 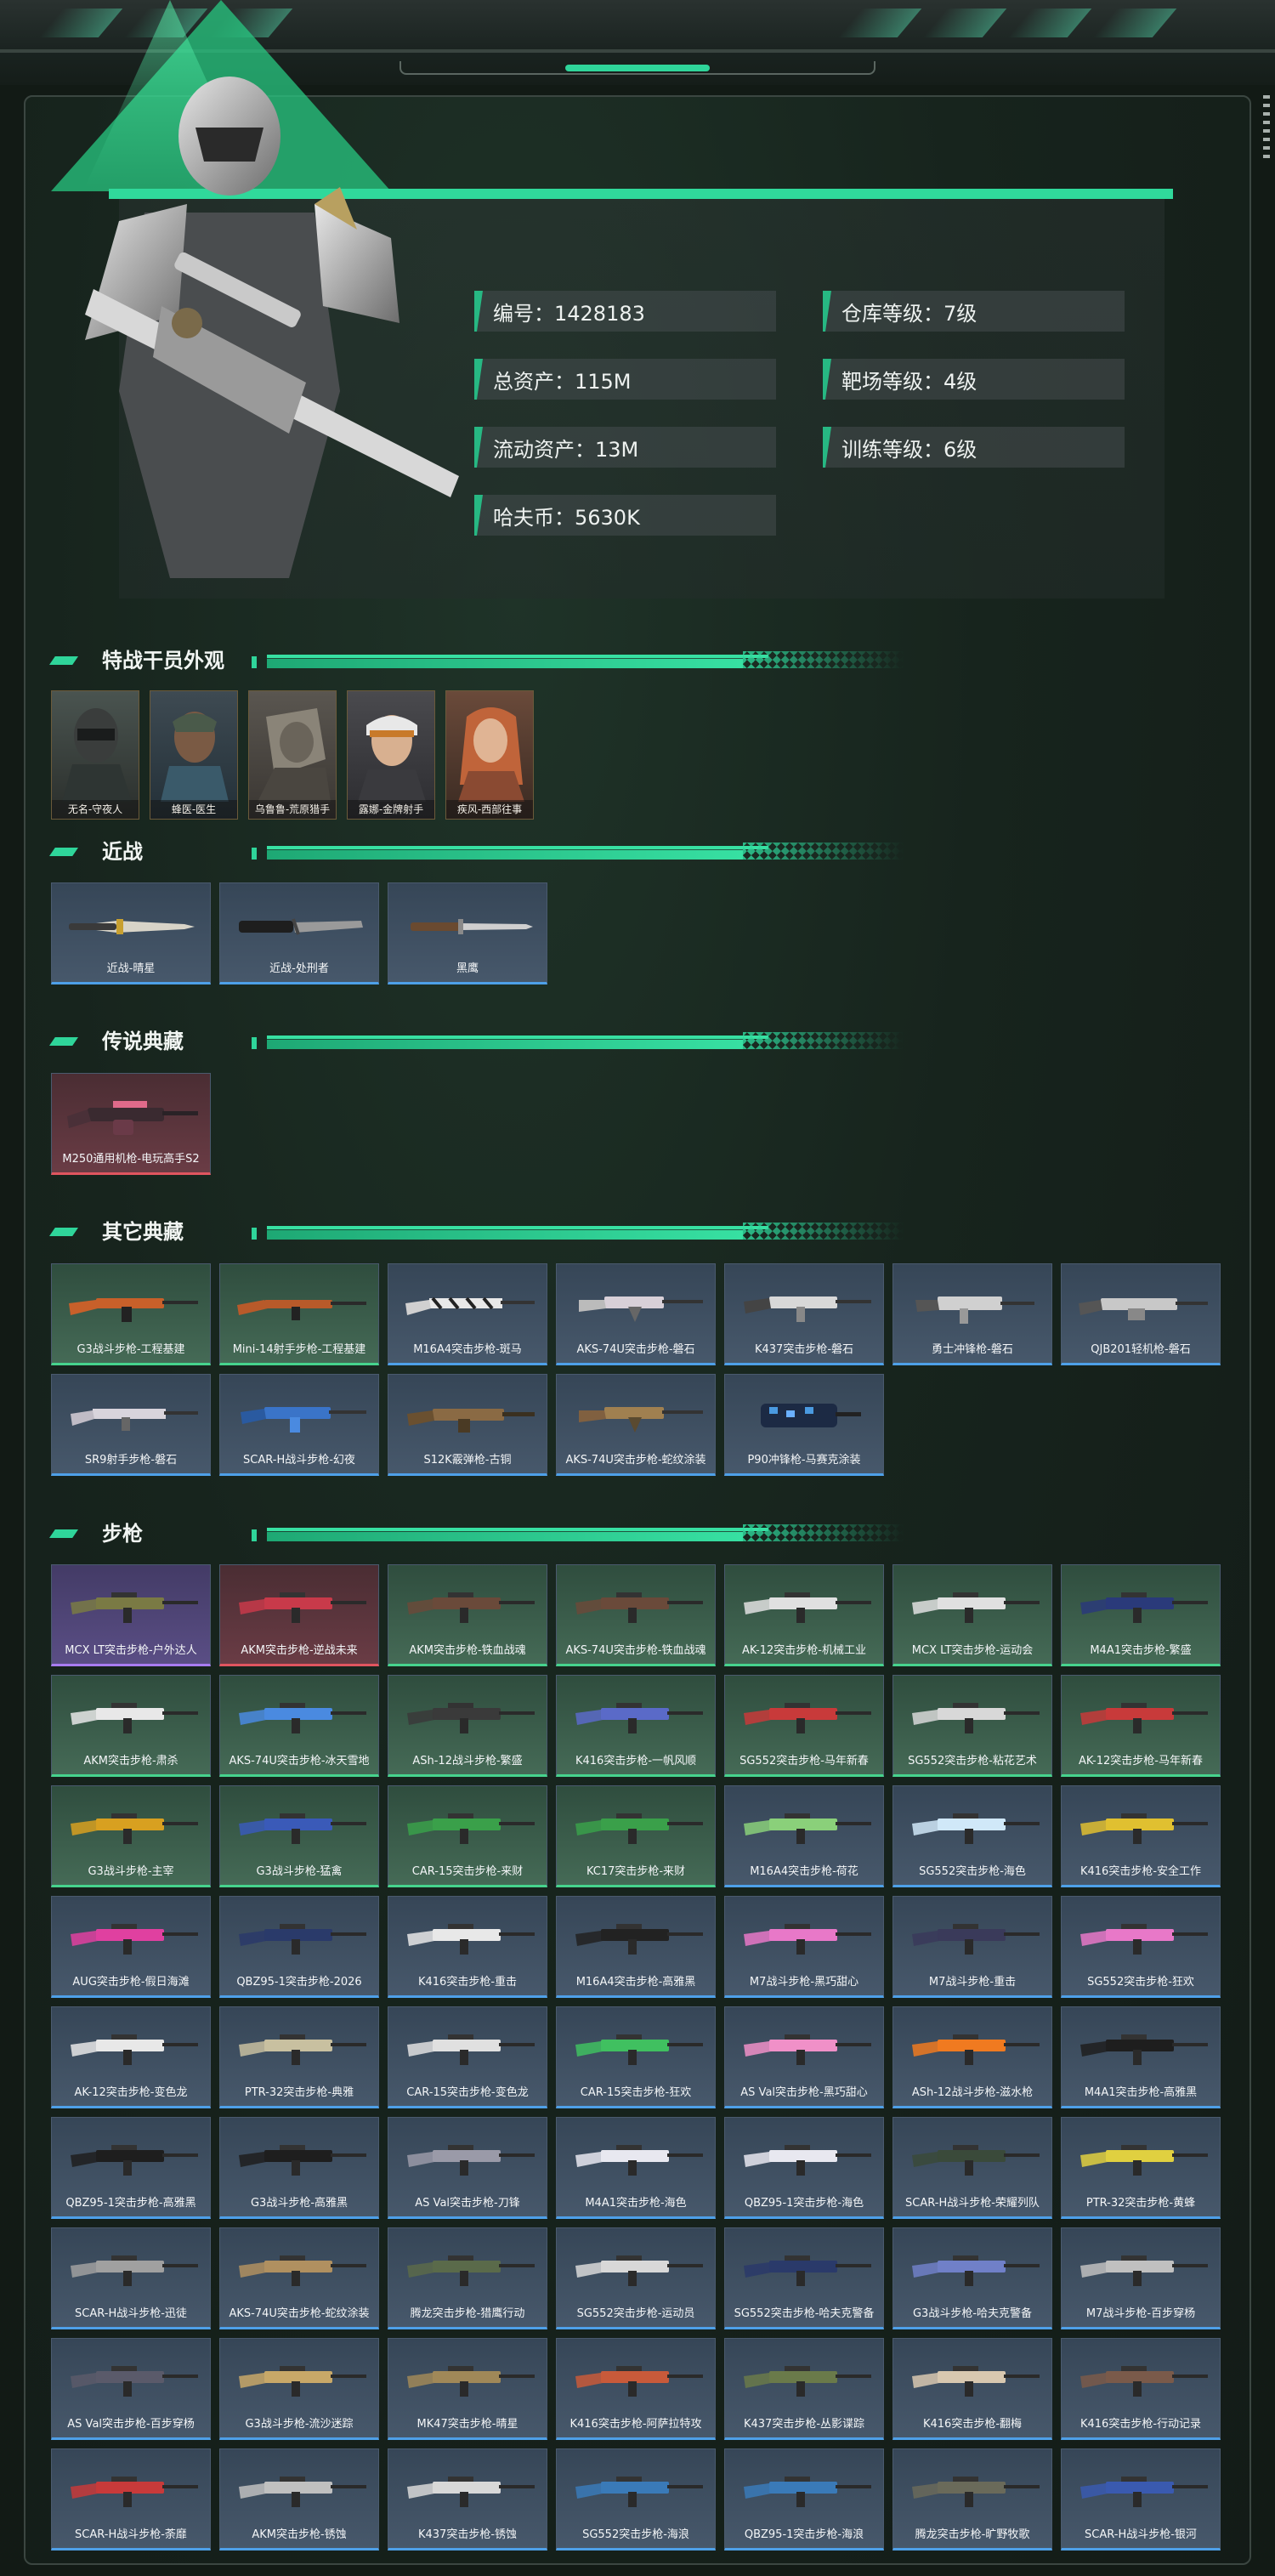 I want to click on weapon-card: M7战斗步枪-百步穿杨, so click(x=1141, y=2278).